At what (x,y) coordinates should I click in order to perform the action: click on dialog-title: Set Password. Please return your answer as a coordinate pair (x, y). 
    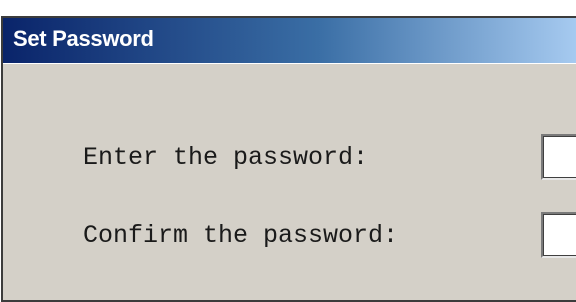
    Looking at the image, I should click on (83, 38).